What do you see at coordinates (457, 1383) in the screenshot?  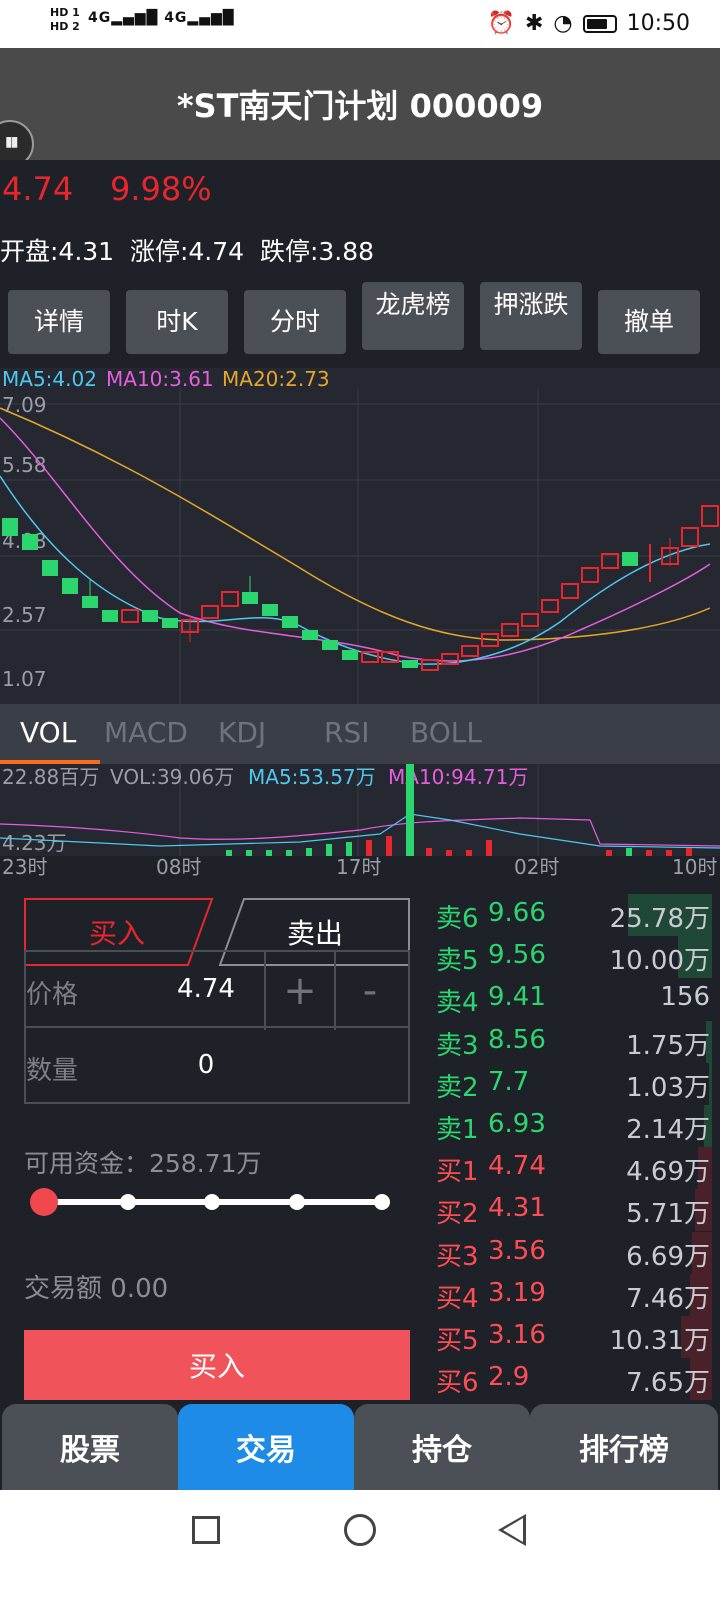 I see `order-side: 买6` at bounding box center [457, 1383].